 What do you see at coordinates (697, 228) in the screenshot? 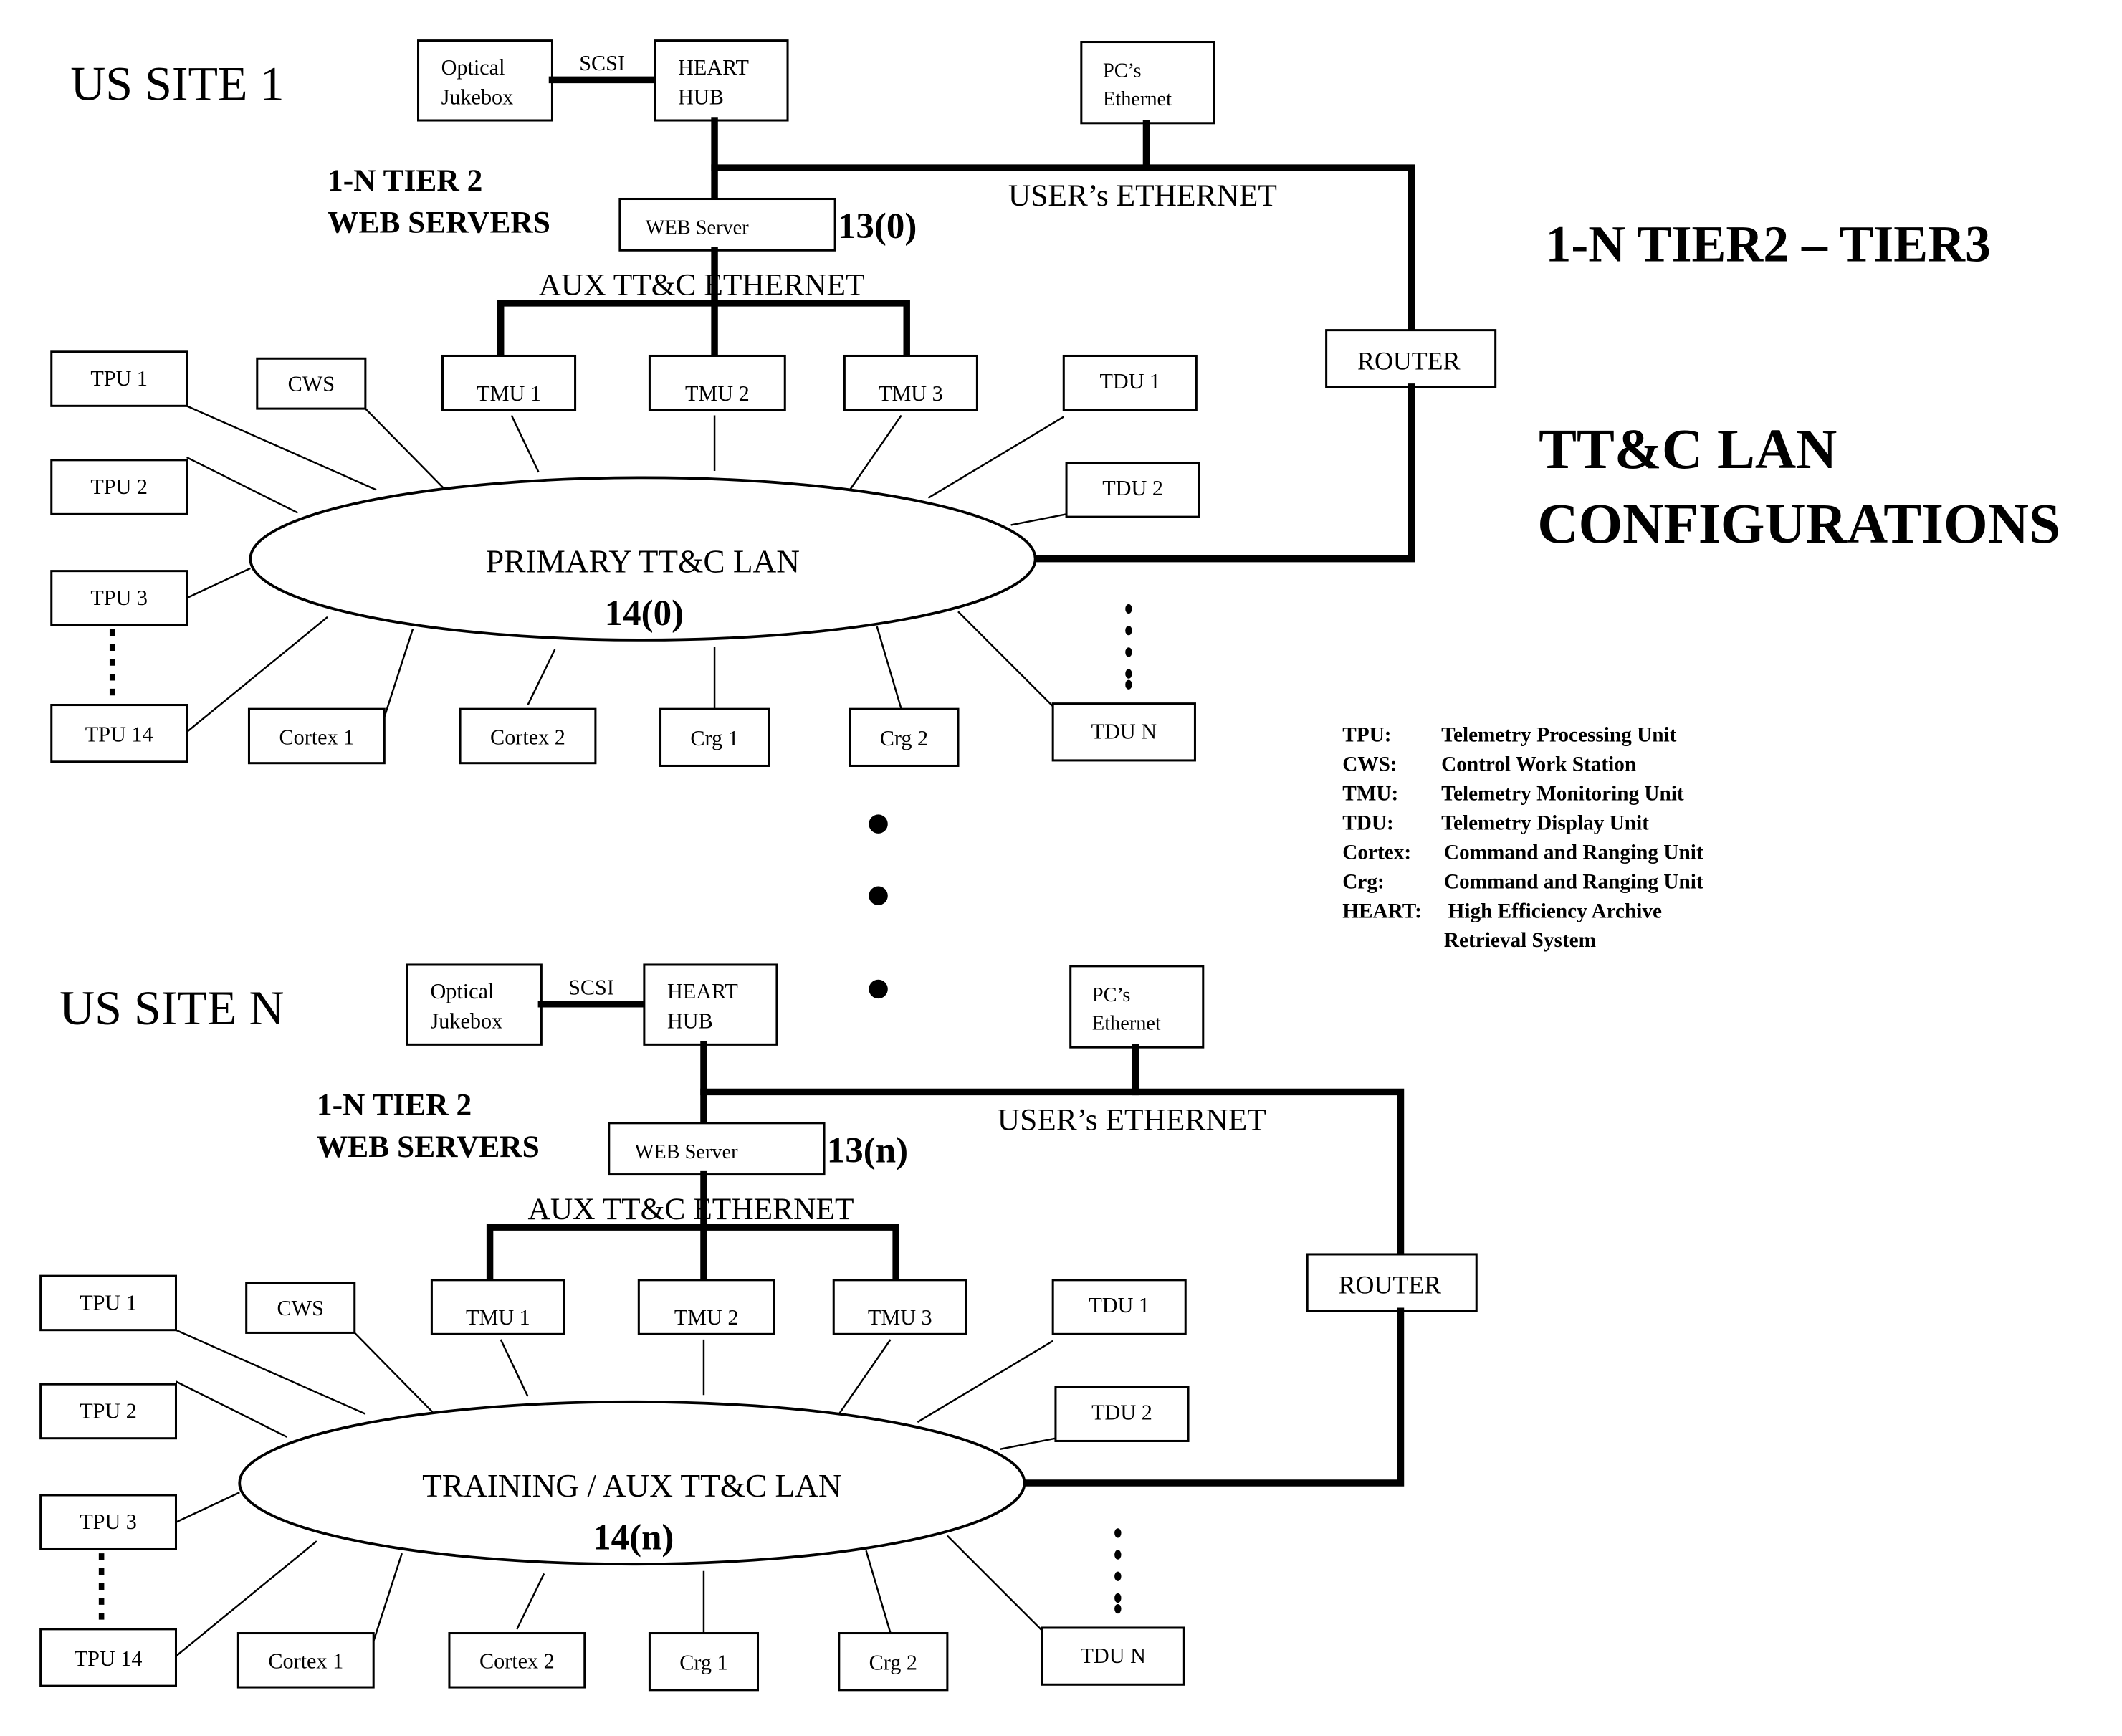
I see `web-server-label: WEB Server` at bounding box center [697, 228].